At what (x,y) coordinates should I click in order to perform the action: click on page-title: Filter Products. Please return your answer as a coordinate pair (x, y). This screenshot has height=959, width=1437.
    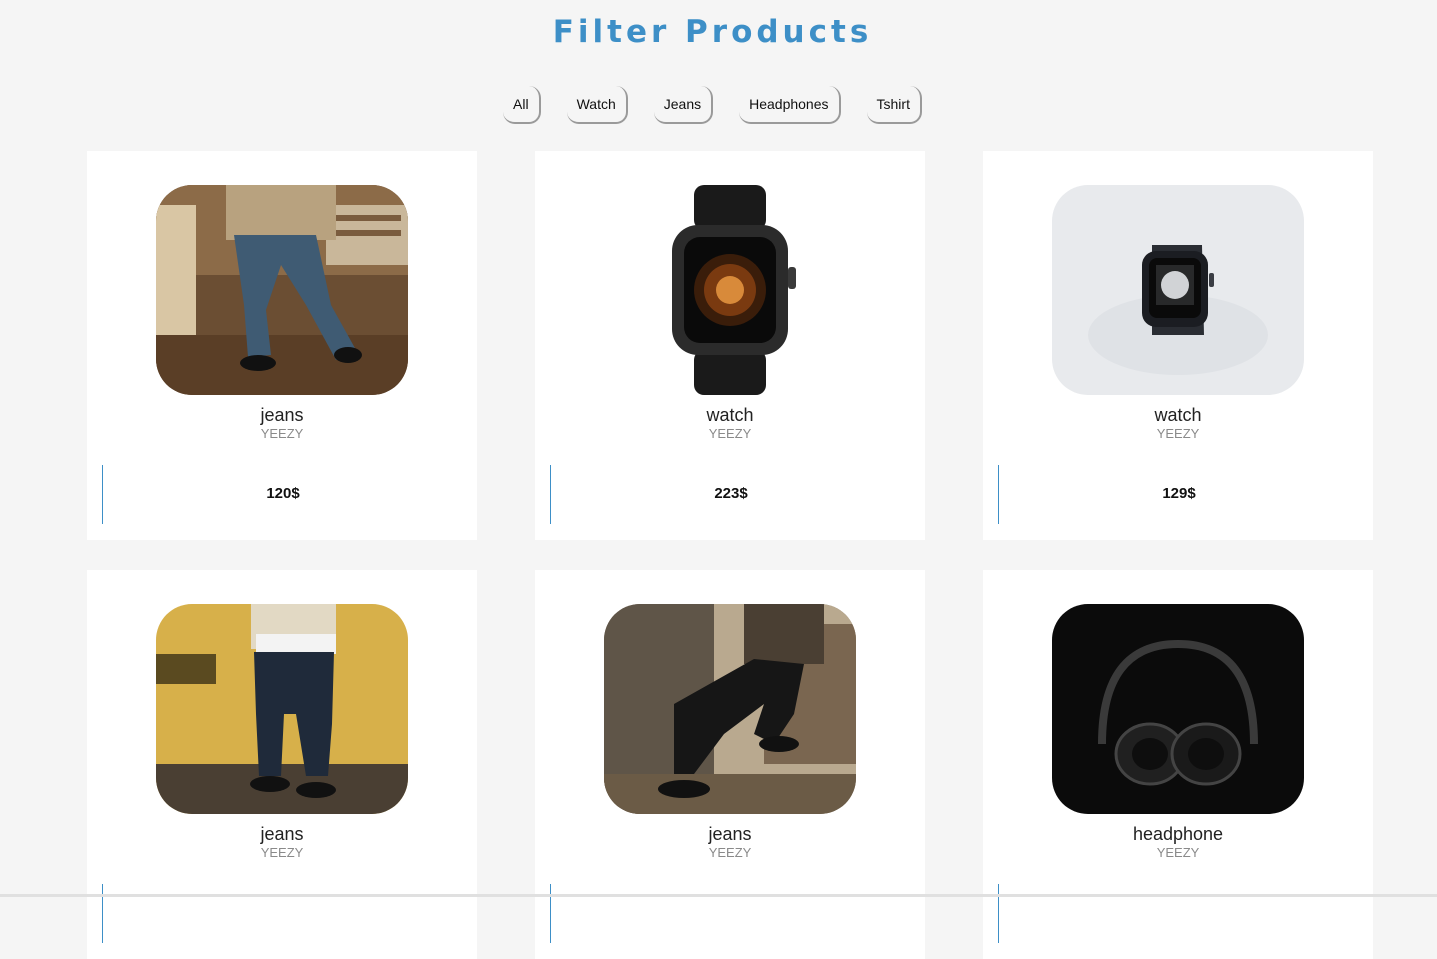
    Looking at the image, I should click on (712, 32).